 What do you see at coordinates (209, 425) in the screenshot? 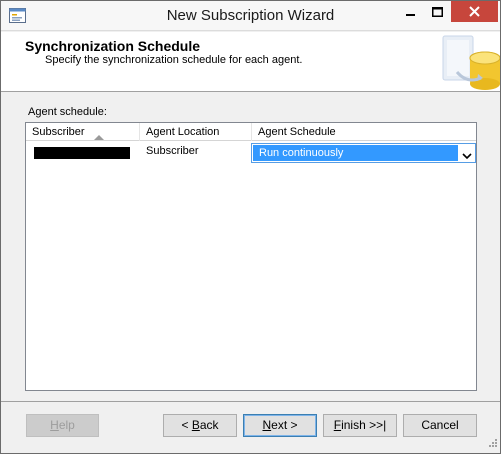
I see `back-label-post: ack` at bounding box center [209, 425].